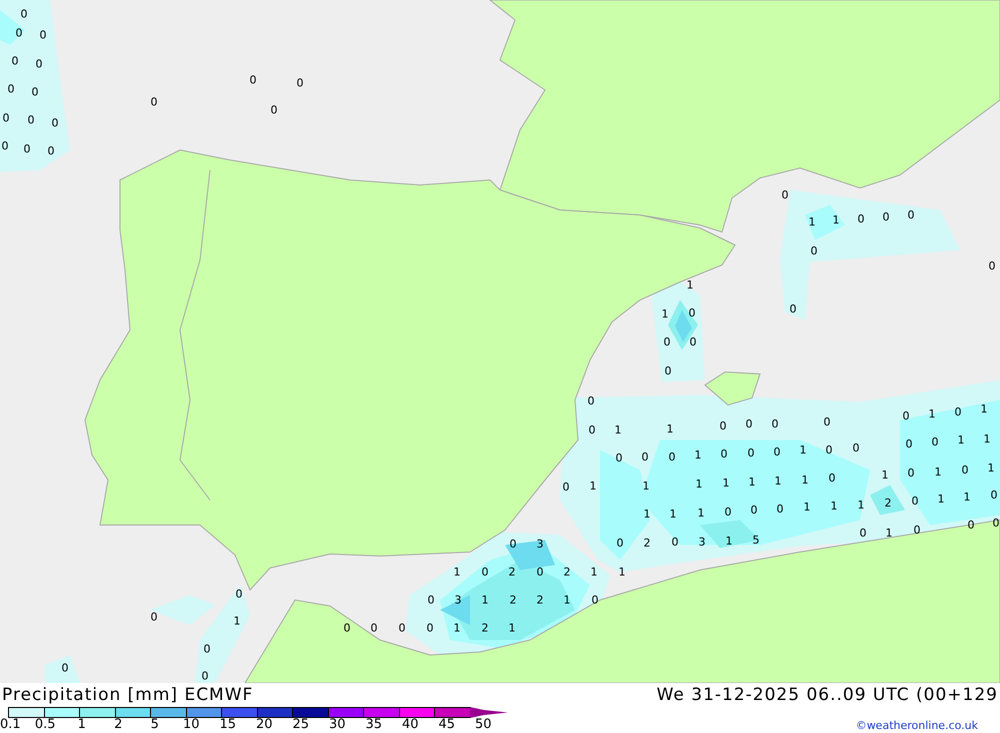 The height and width of the screenshot is (733, 1000). Describe the element at coordinates (374, 725) in the screenshot. I see `legend-tick-label: 35` at that location.